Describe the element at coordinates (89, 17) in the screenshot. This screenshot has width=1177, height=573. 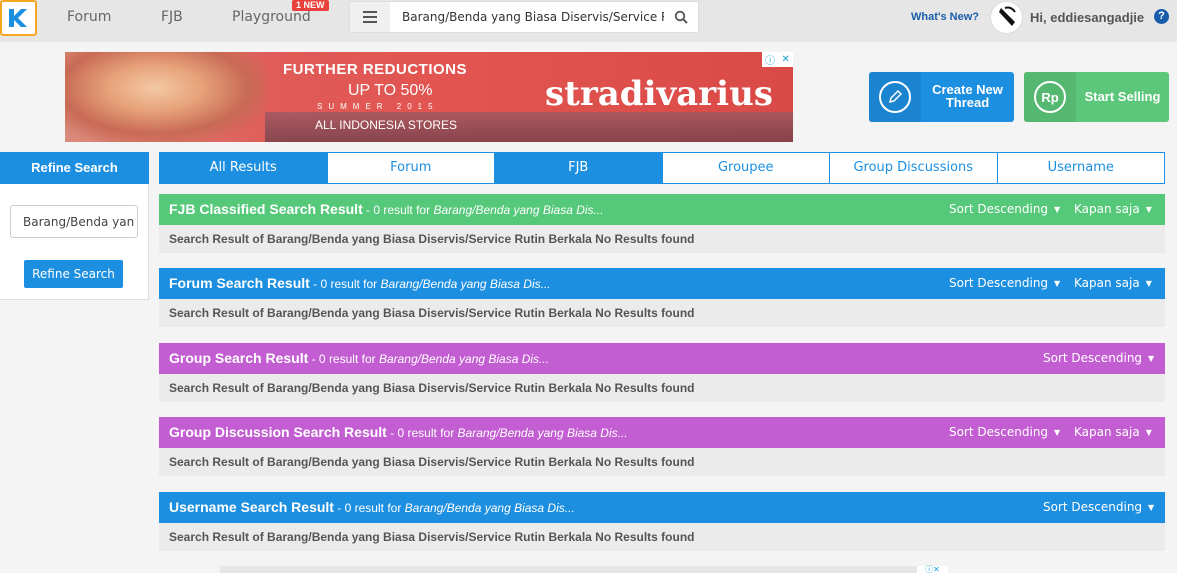
I see `nav-forum: Forum` at that location.